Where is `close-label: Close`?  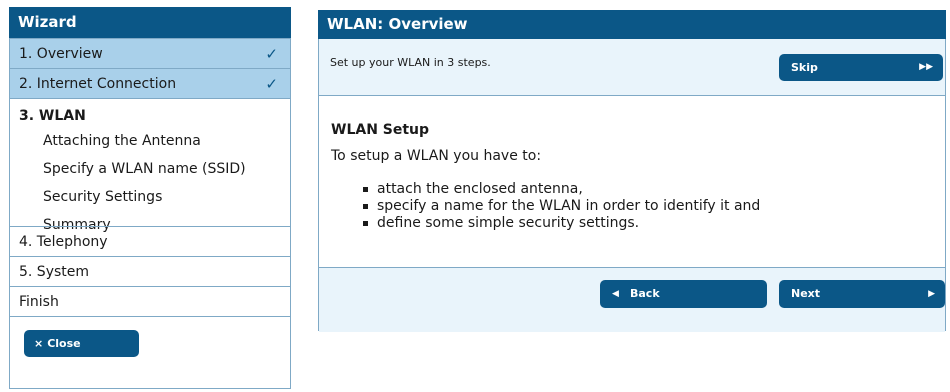 close-label: Close is located at coordinates (64, 343).